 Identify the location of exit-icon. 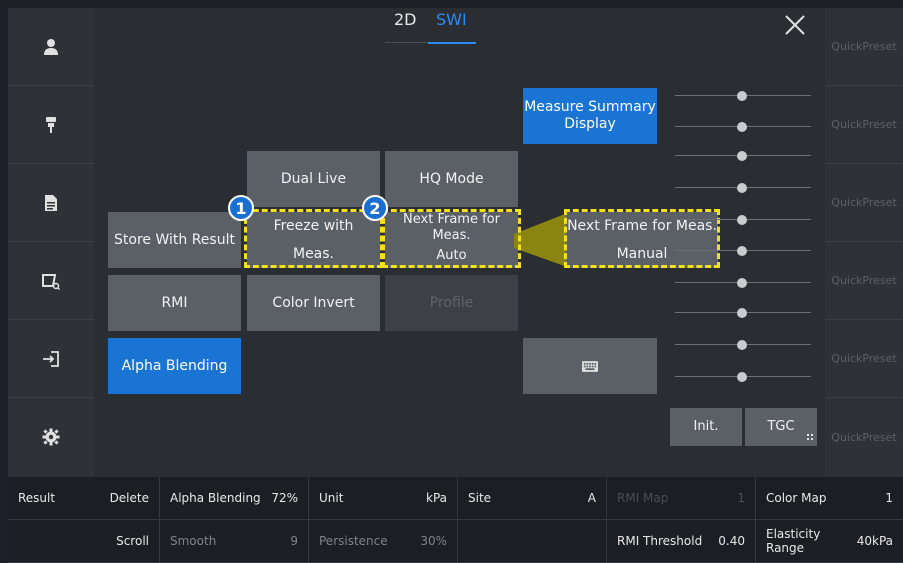
(51, 358).